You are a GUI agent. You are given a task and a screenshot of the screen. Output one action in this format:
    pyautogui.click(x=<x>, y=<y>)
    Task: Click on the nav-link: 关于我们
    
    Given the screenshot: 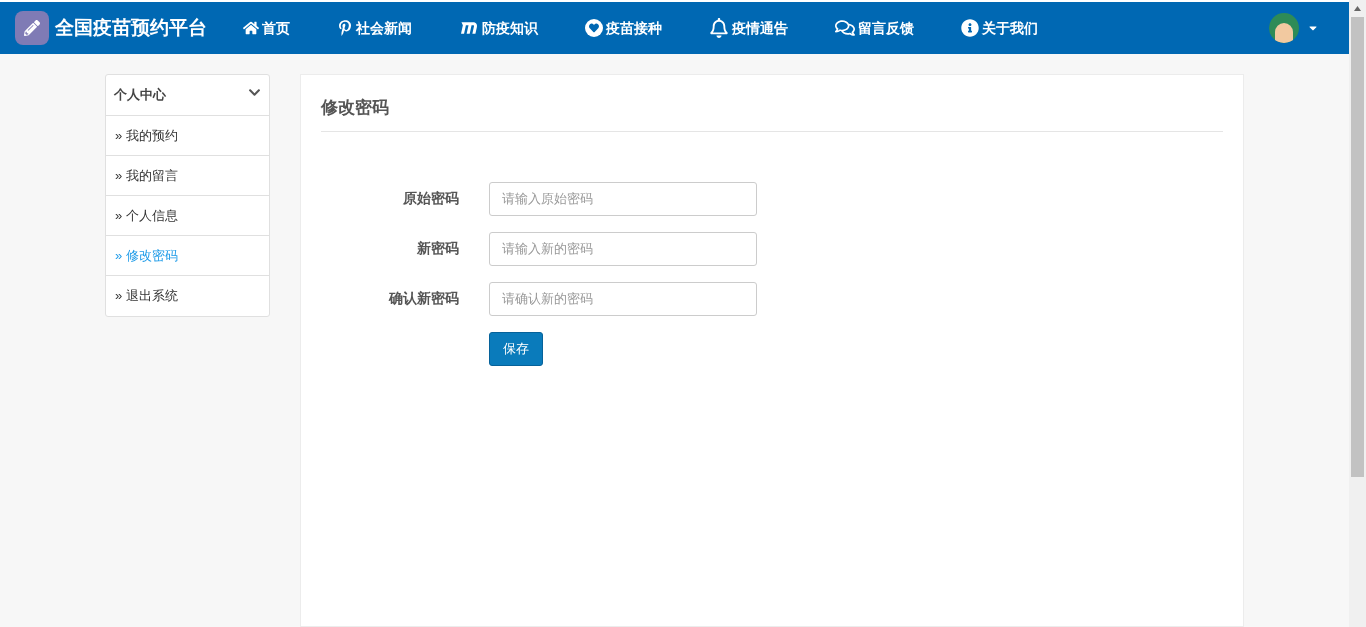 What is the action you would take?
    pyautogui.click(x=999, y=28)
    